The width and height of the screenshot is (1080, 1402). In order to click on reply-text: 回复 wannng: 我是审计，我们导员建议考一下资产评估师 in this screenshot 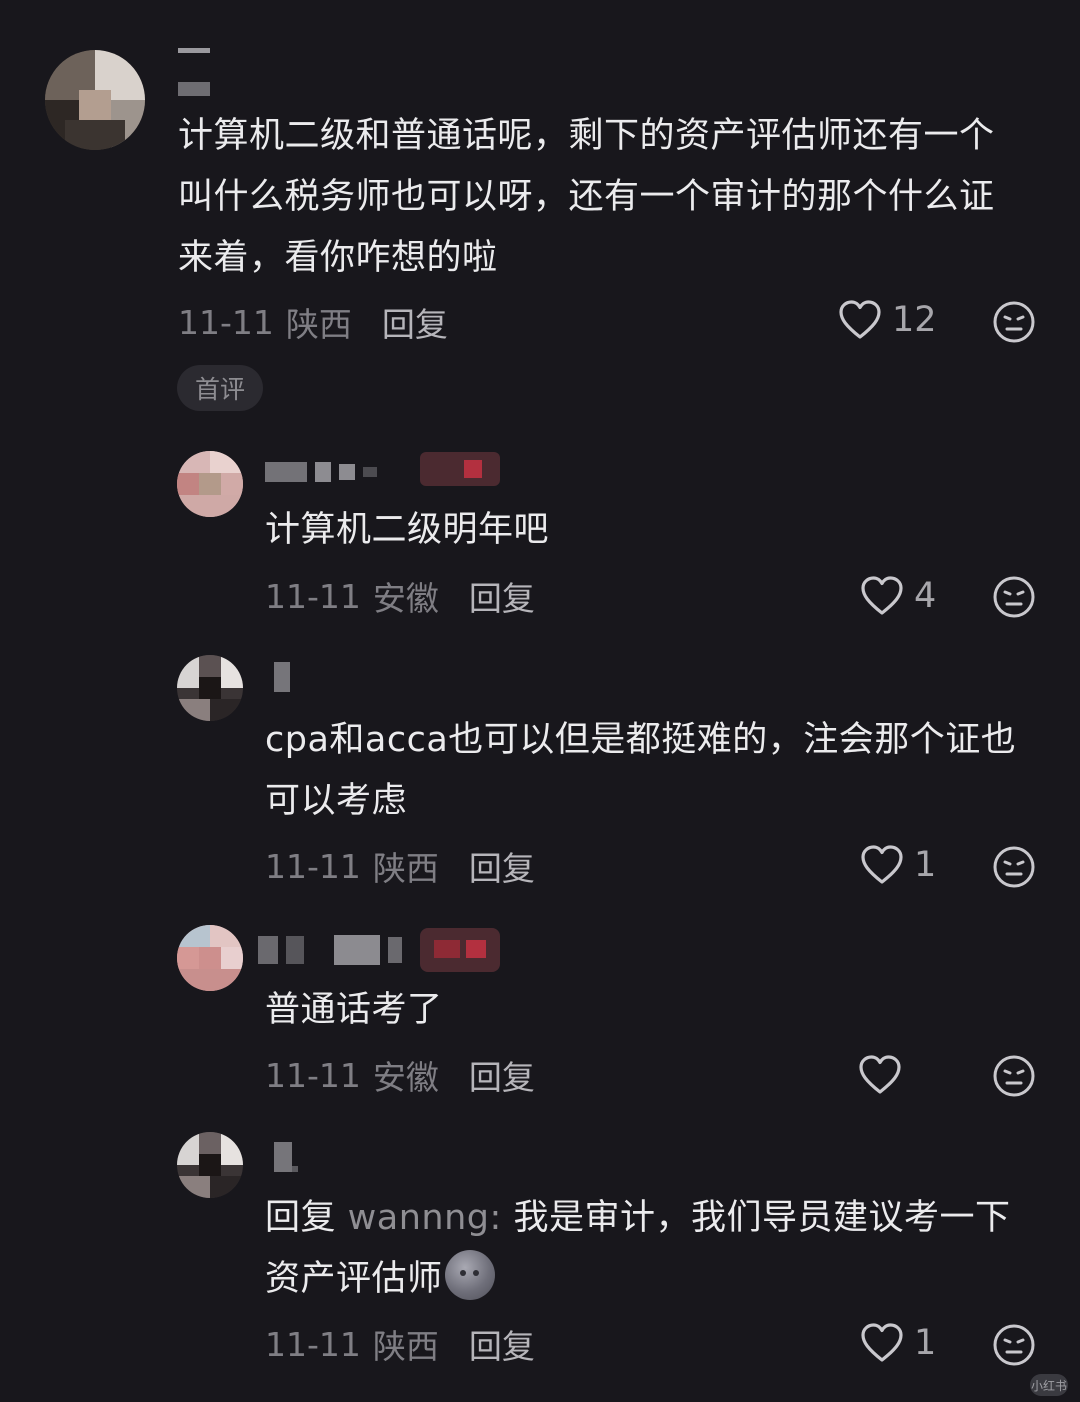, I will do `click(645, 1249)`.